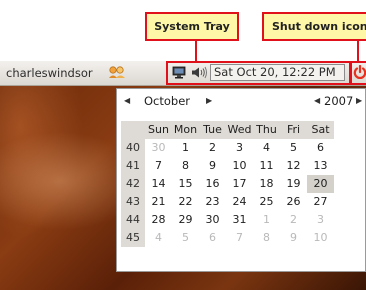  Describe the element at coordinates (293, 166) in the screenshot. I see `calendar-day: 12` at that location.